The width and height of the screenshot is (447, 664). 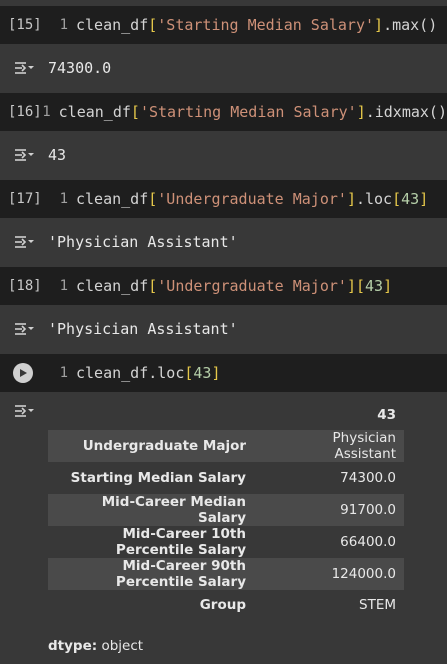 I want to click on dtype-value: object, so click(x=122, y=646).